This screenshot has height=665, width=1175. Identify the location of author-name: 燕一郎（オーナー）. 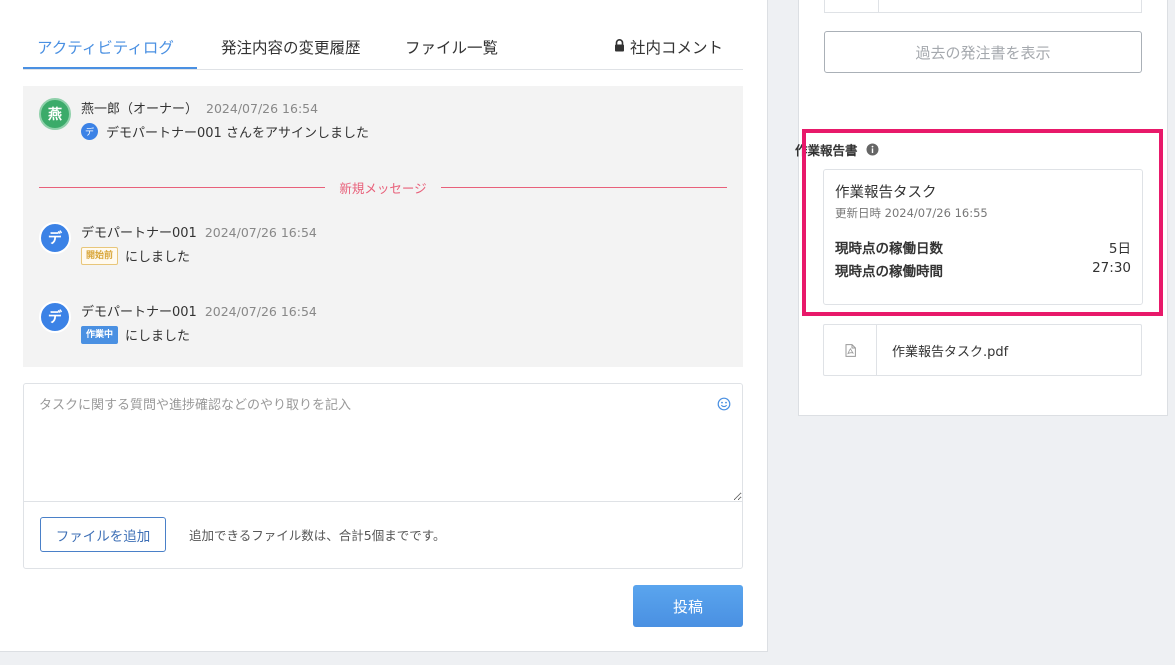
(140, 109).